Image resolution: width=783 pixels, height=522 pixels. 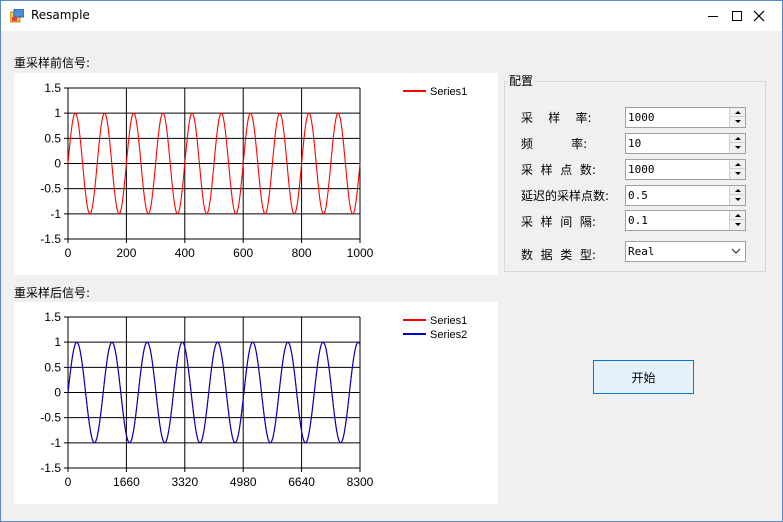 What do you see at coordinates (685, 169) in the screenshot?
I see `sample-count-stepper: 1000` at bounding box center [685, 169].